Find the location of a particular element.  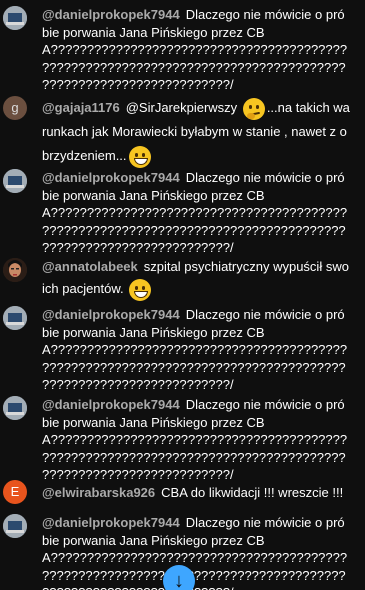

avatar-photo is located at coordinates (15, 270).